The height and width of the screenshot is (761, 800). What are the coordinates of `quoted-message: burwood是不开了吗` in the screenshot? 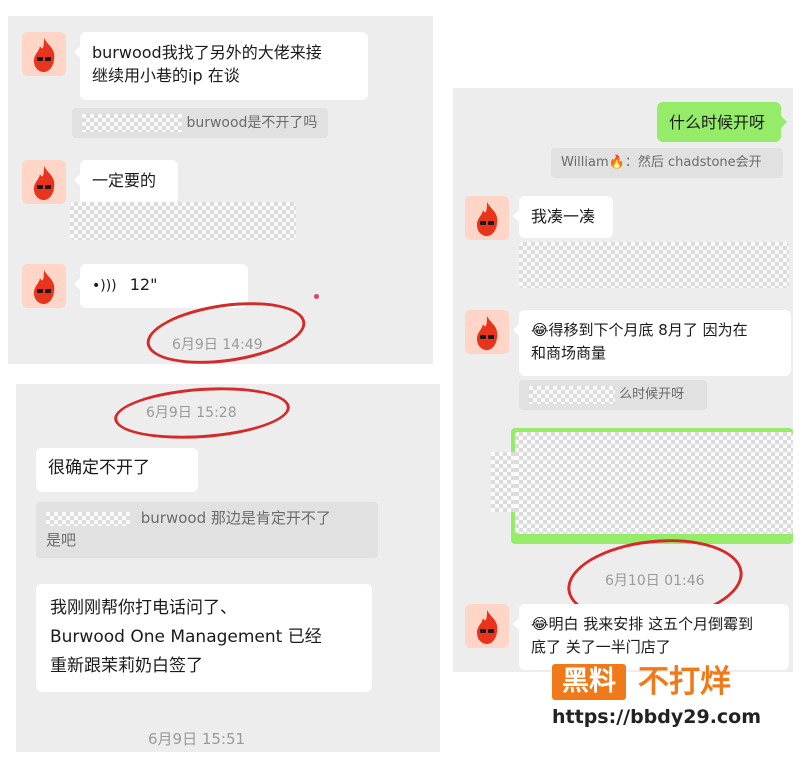 It's located at (200, 123).